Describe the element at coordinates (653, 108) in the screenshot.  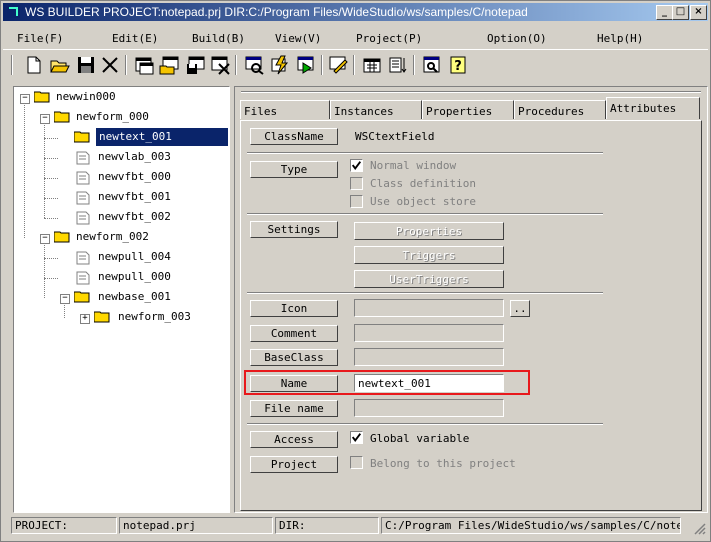
I see `tab-attributes: Attributes` at that location.